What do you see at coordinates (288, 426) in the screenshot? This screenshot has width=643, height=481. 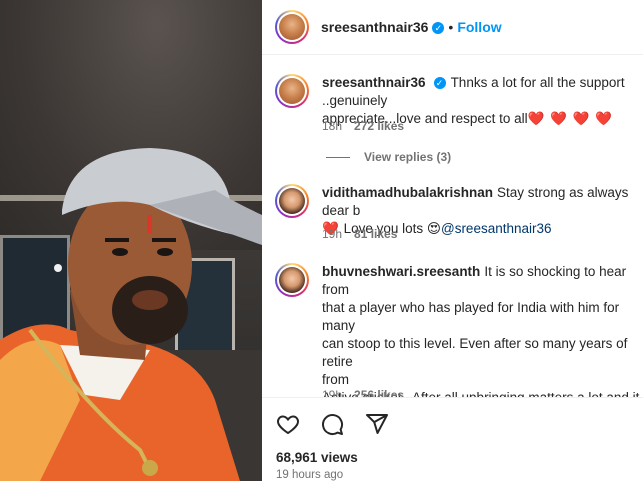 I see `heart-icon` at bounding box center [288, 426].